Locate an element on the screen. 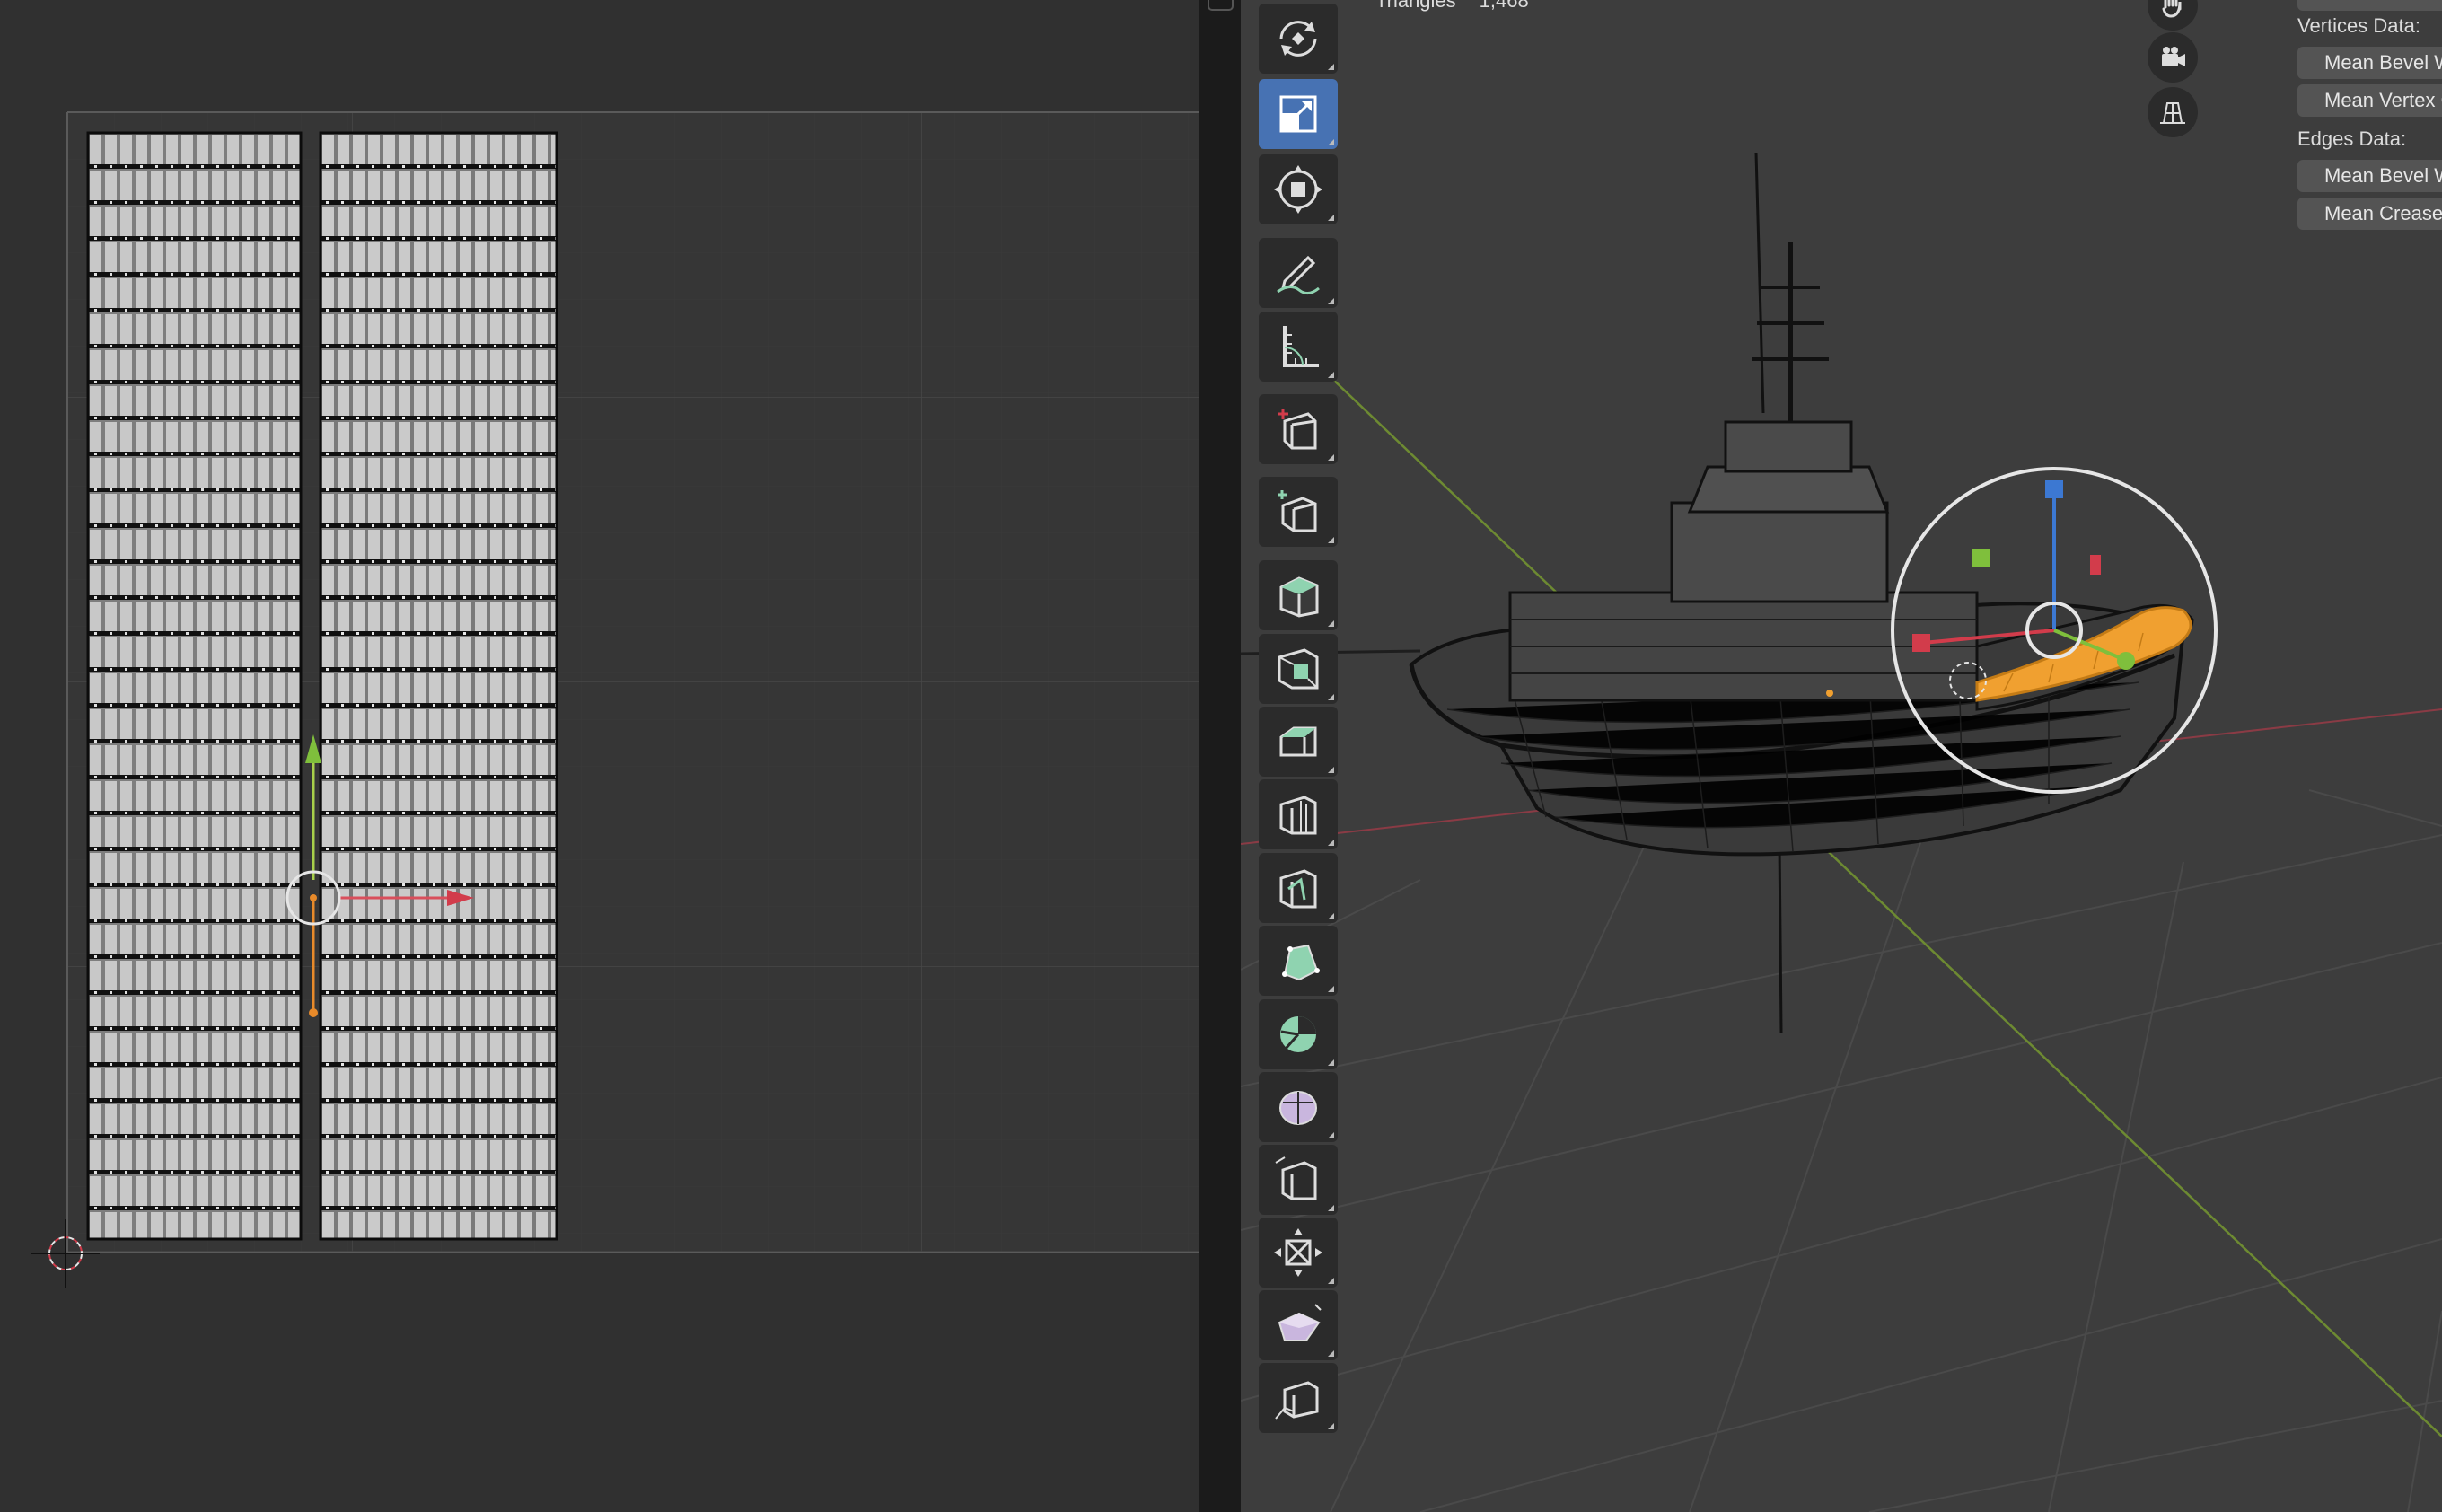 The width and height of the screenshot is (2442, 1512). add-cube-extrude-icon is located at coordinates (1298, 511).